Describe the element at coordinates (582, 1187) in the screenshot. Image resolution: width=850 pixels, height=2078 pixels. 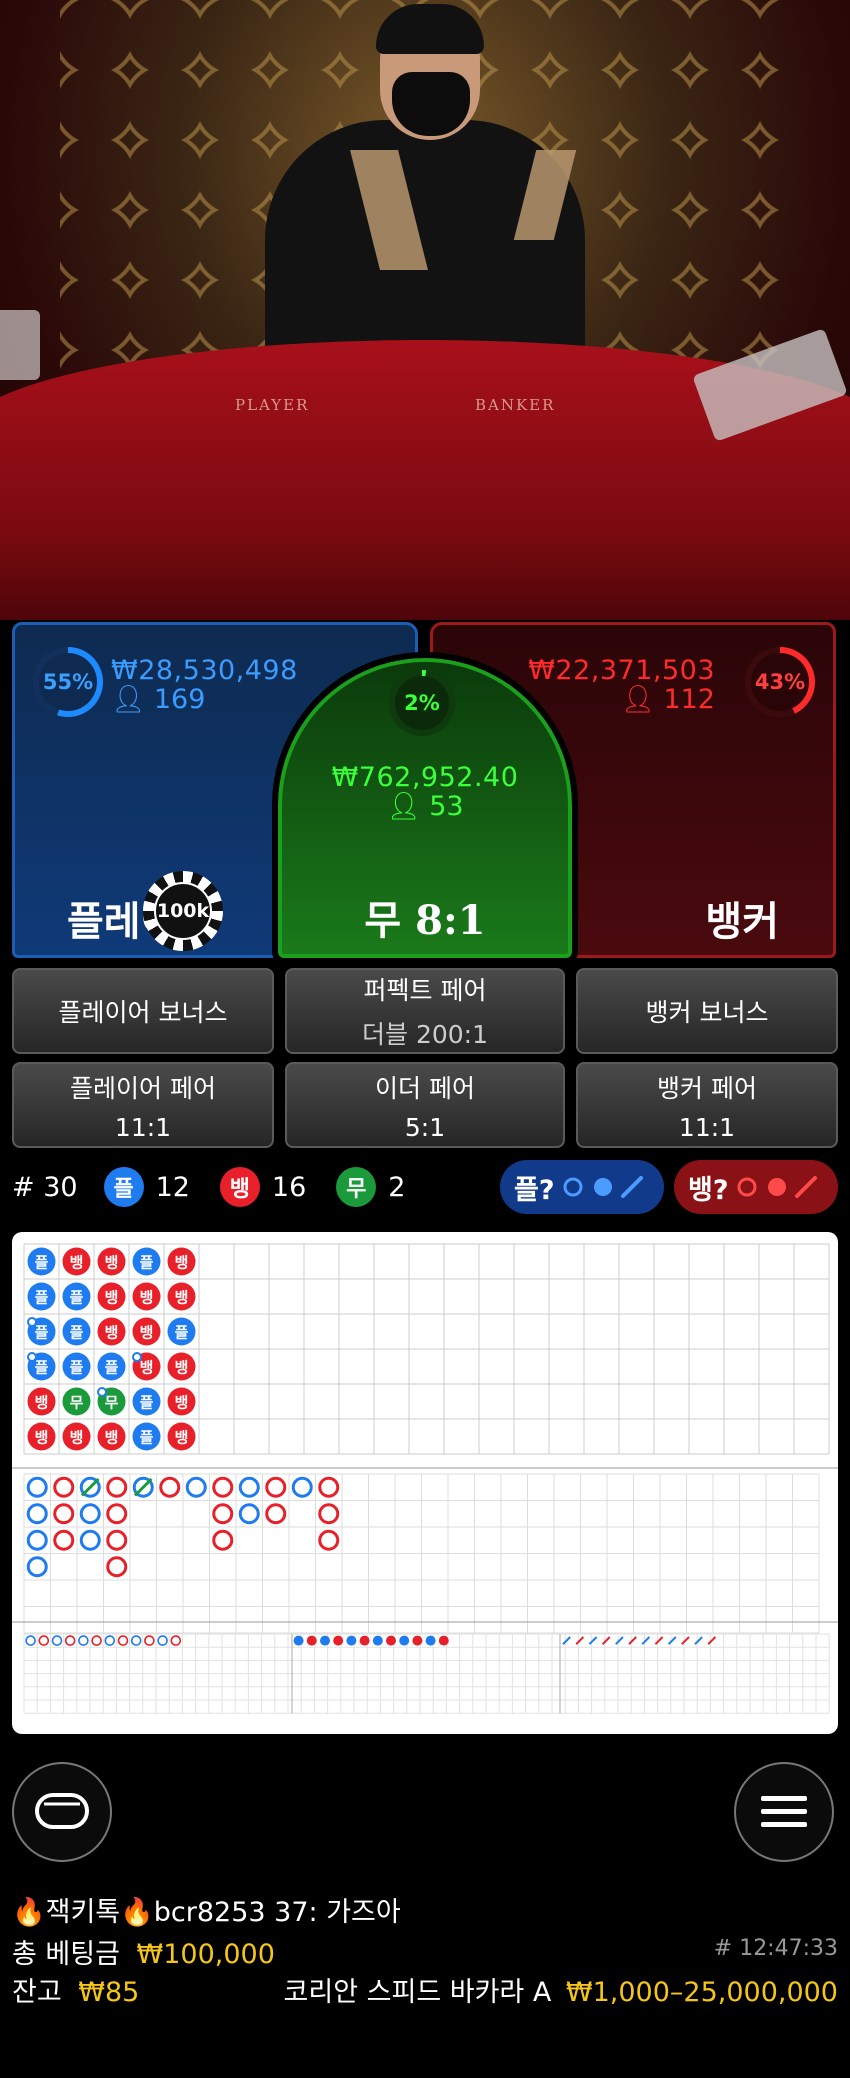
I see `player-predict-button: 플?` at that location.